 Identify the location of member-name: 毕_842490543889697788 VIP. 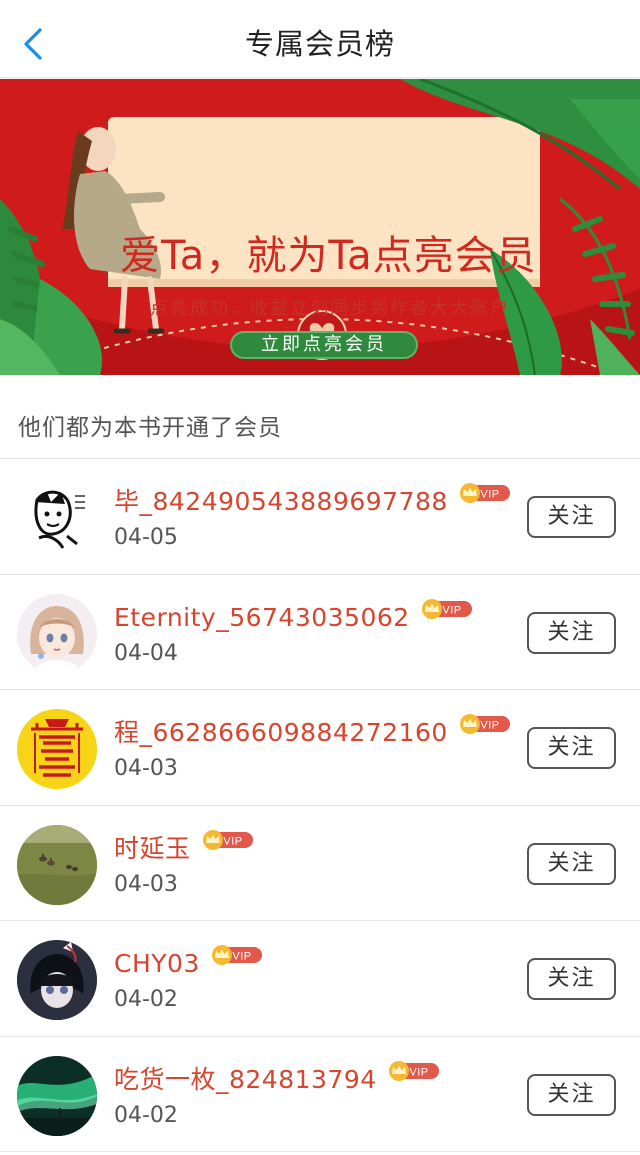
(313, 499).